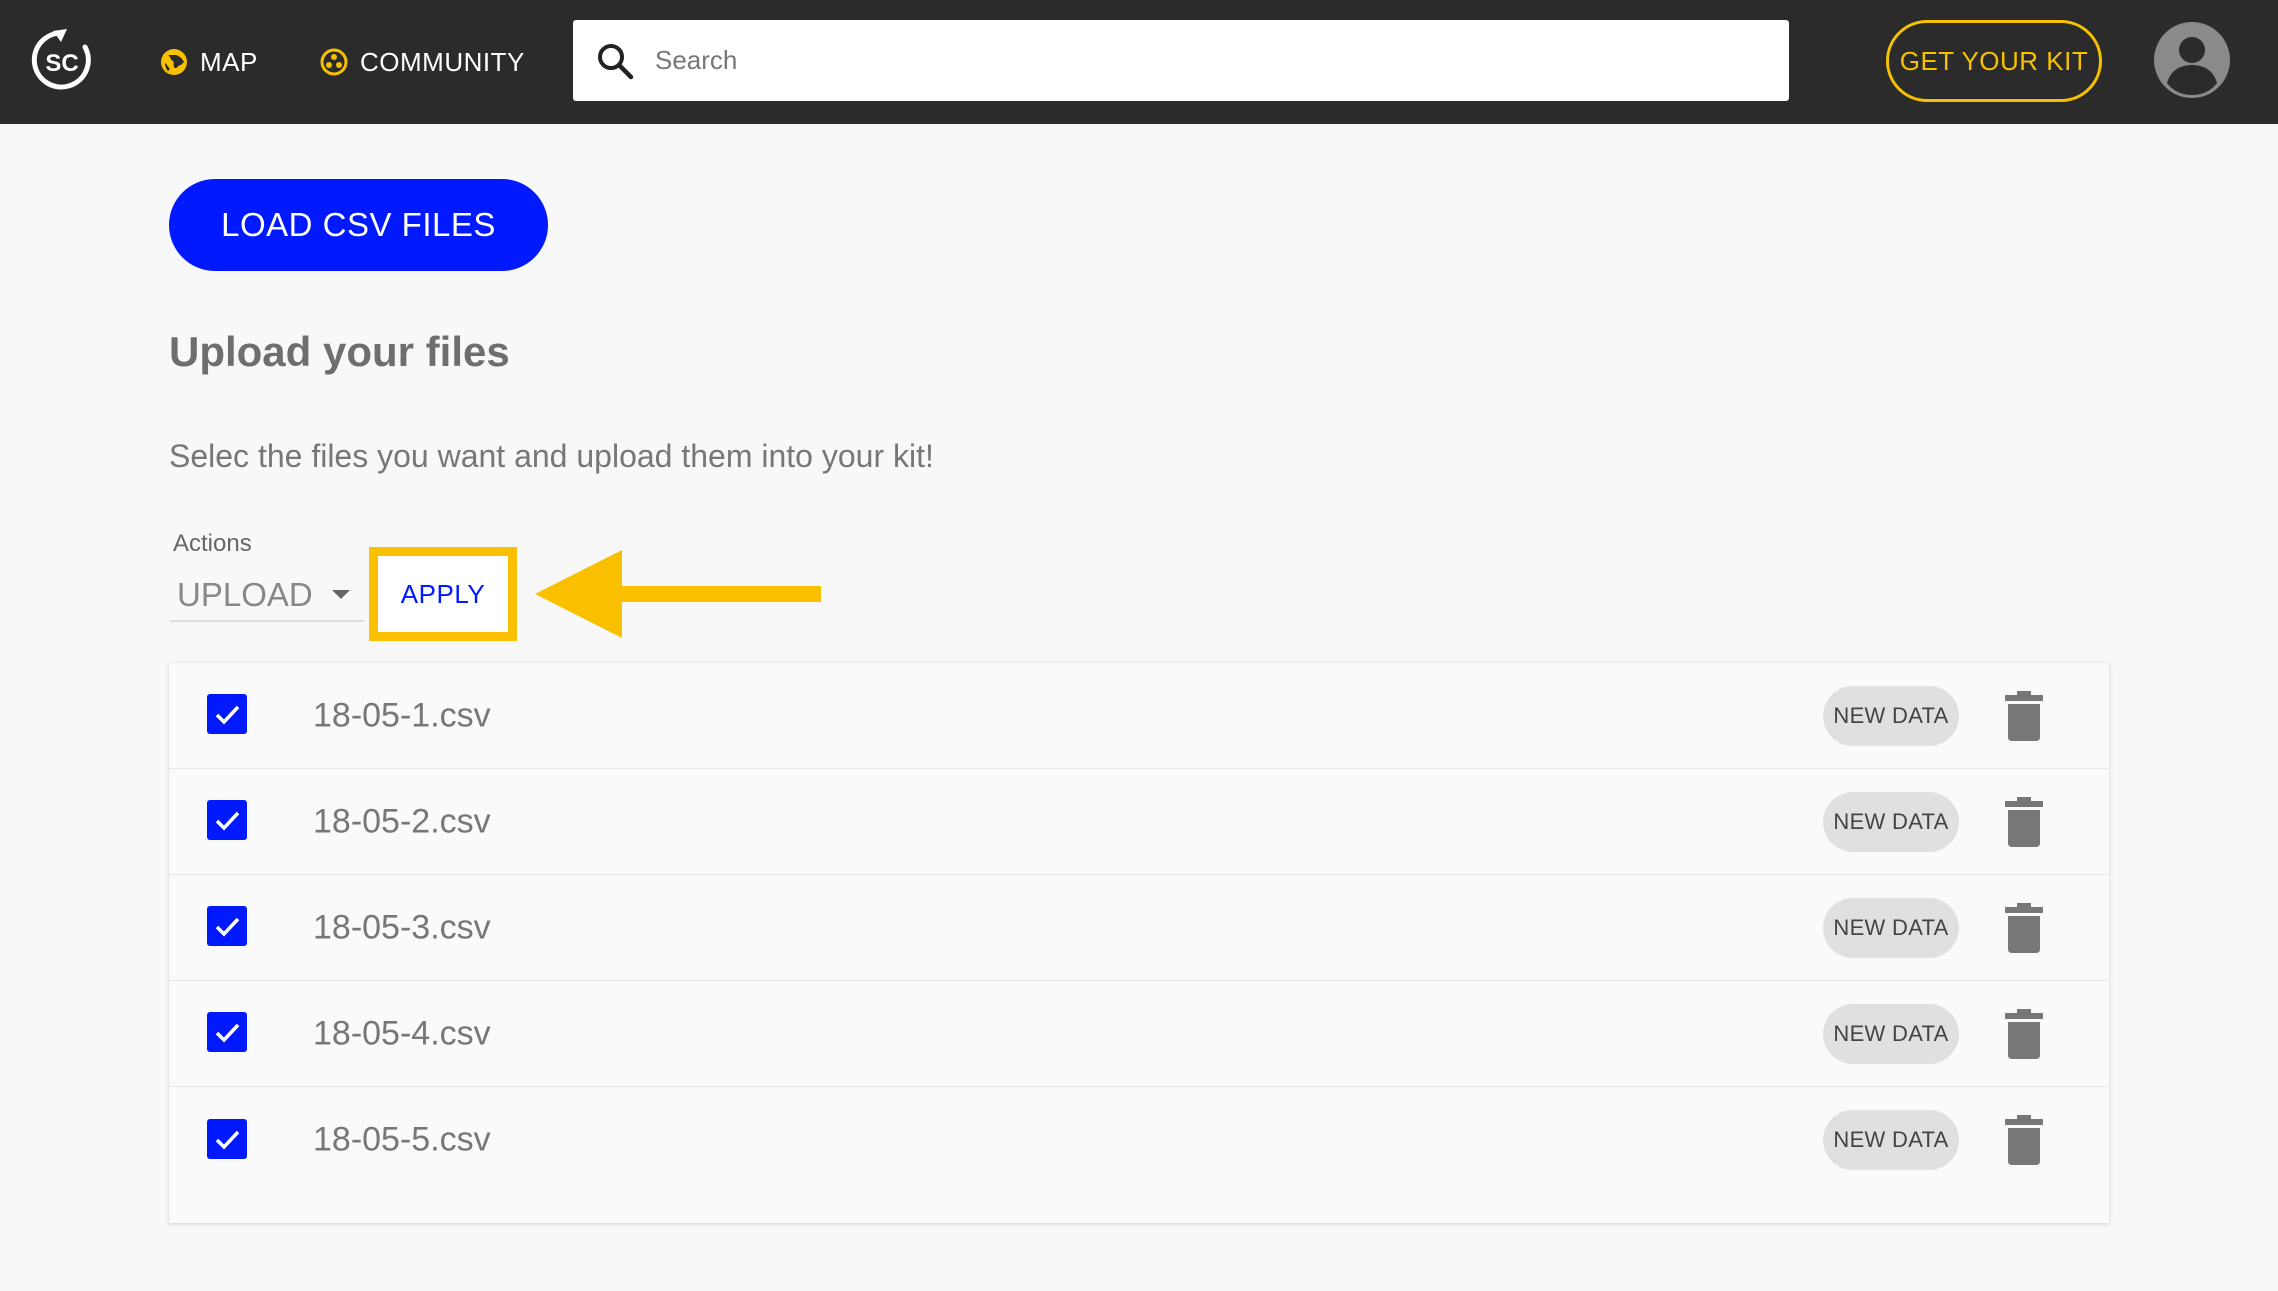 Image resolution: width=2278 pixels, height=1291 pixels. What do you see at coordinates (1139, 716) in the screenshot?
I see `file-row: 18-05-1.csv NEW DATA` at bounding box center [1139, 716].